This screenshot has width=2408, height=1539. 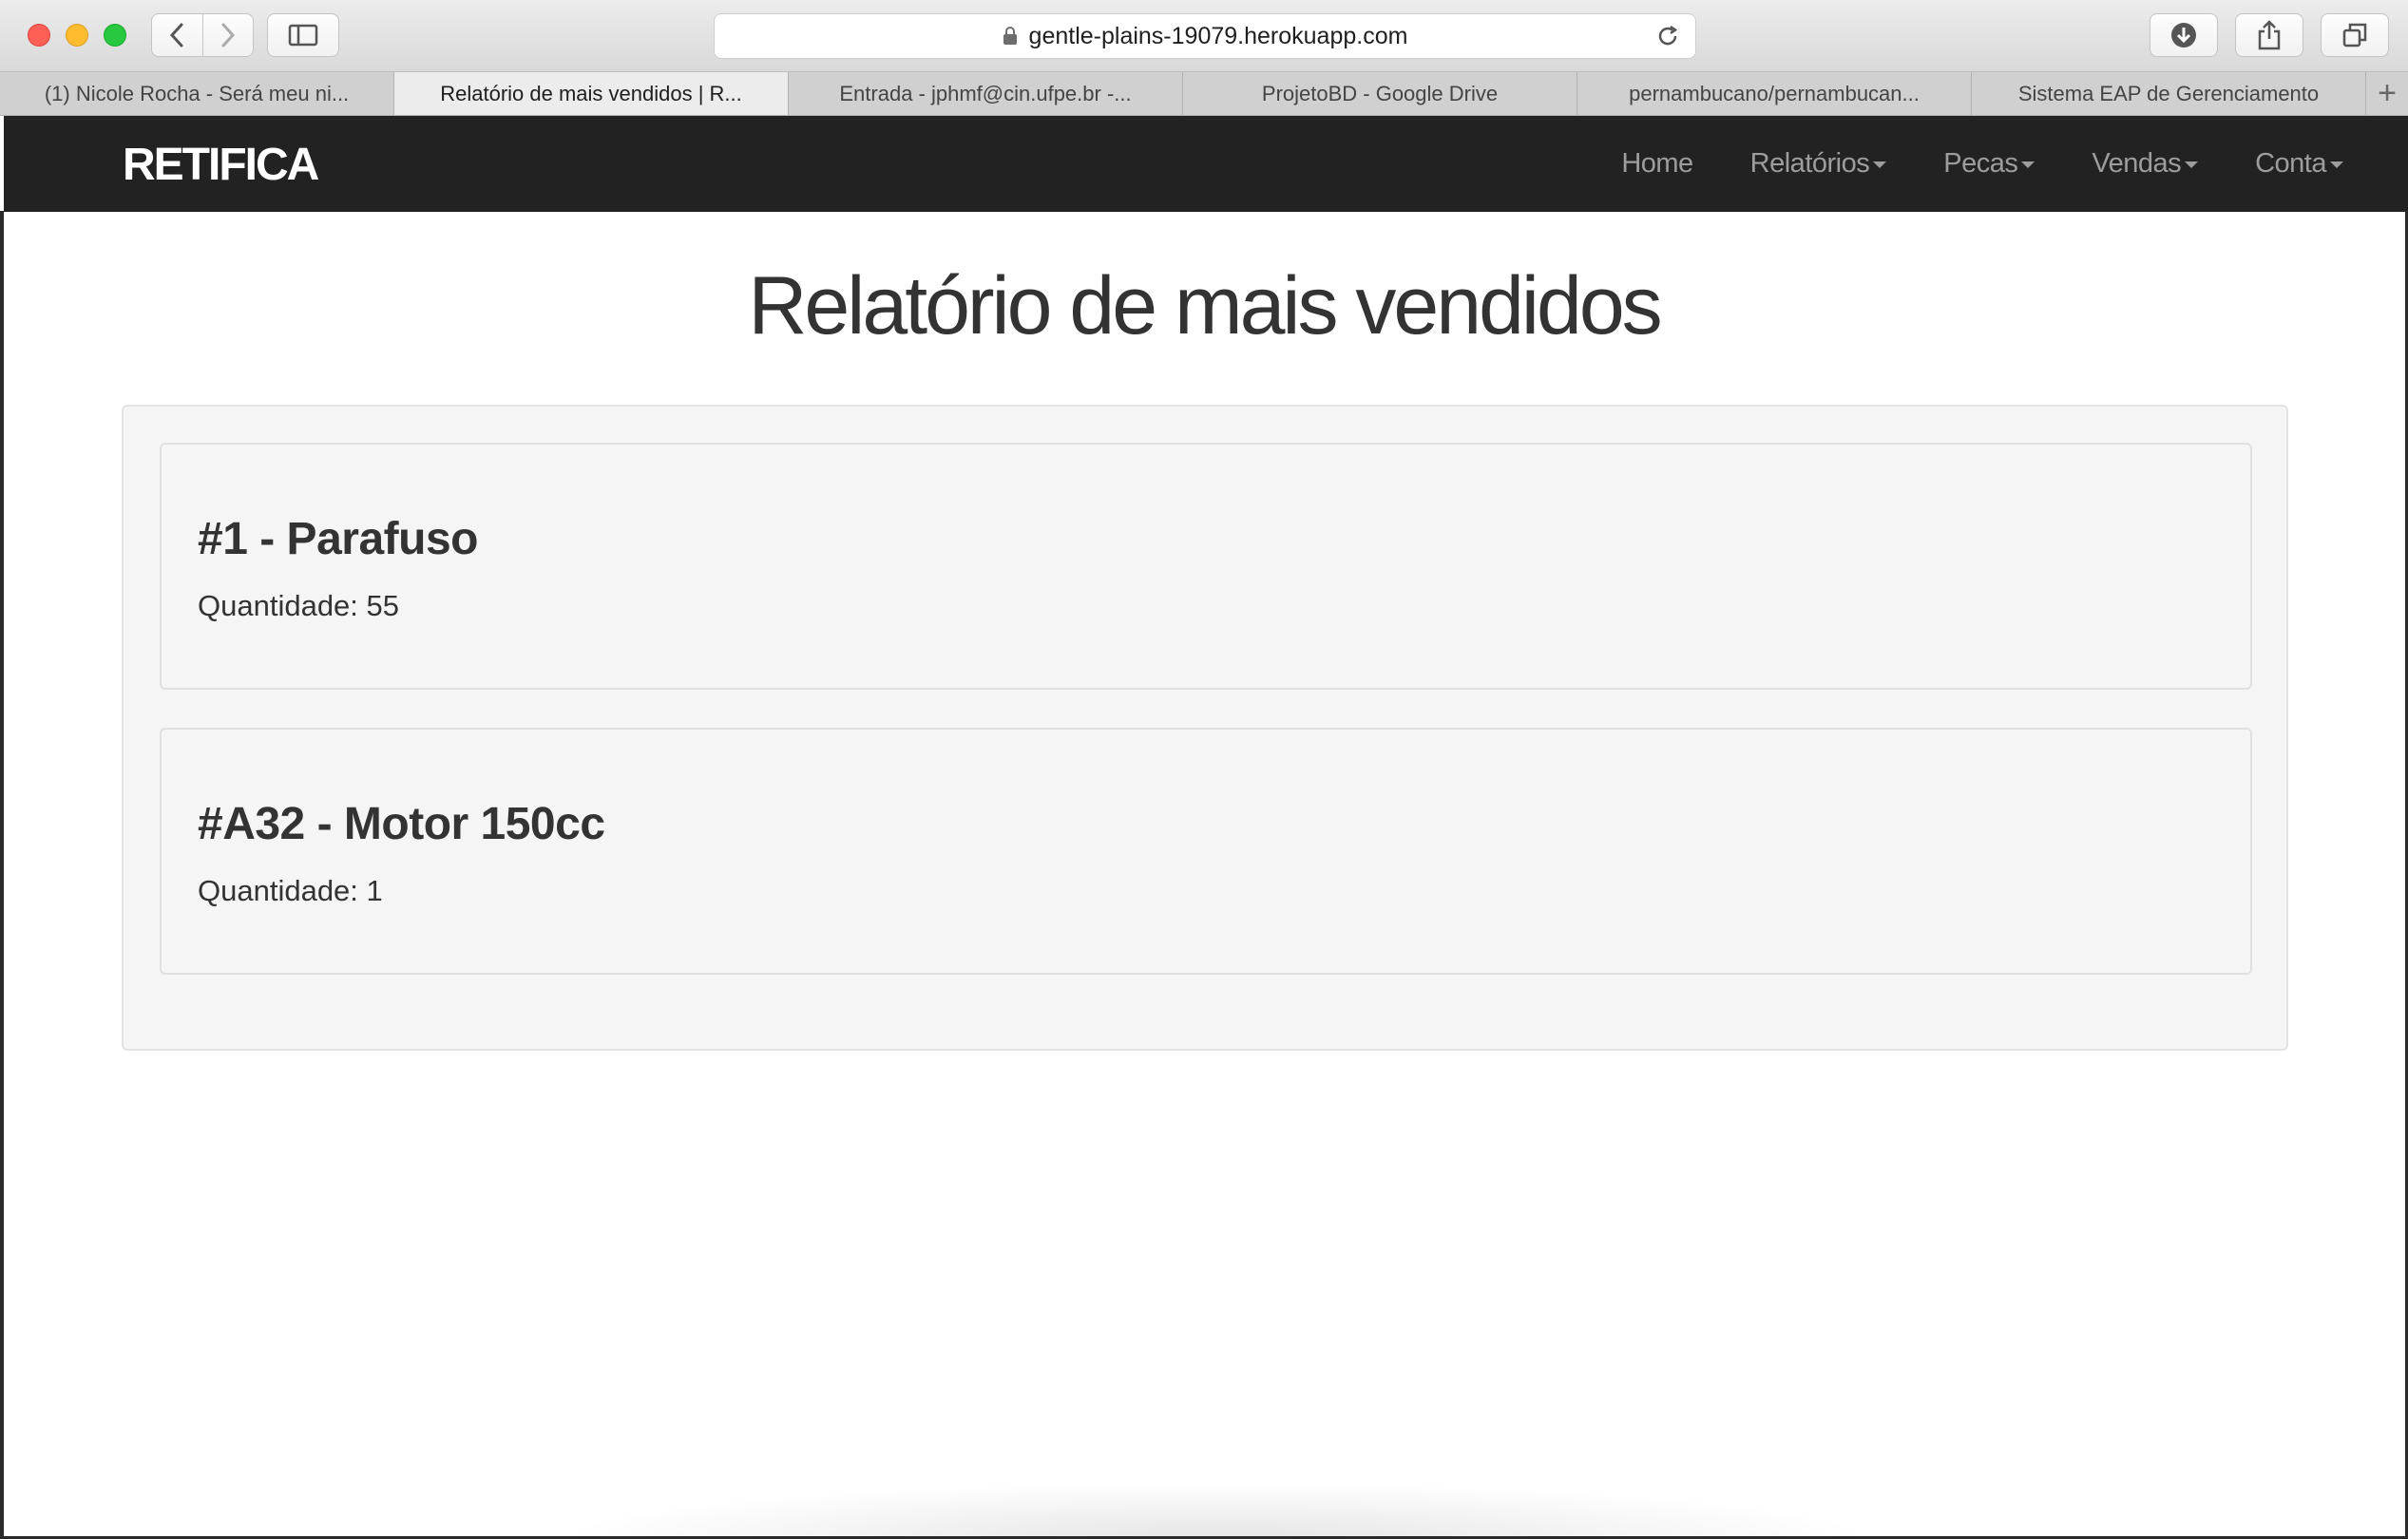 I want to click on nav-home-label: Home, so click(x=1657, y=163).